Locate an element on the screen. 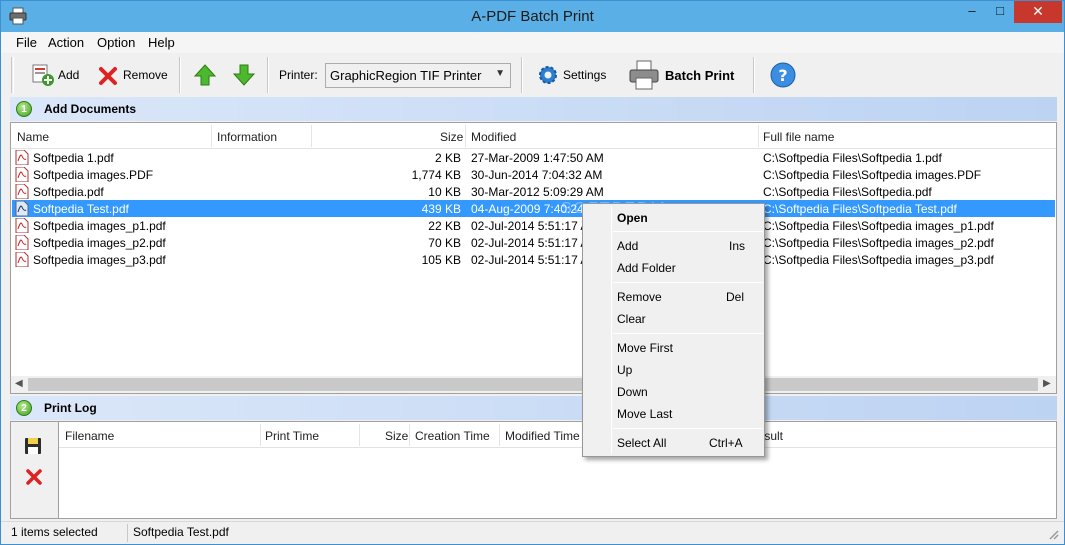 The height and width of the screenshot is (545, 1065). column-name: Name is located at coordinates (33, 137).